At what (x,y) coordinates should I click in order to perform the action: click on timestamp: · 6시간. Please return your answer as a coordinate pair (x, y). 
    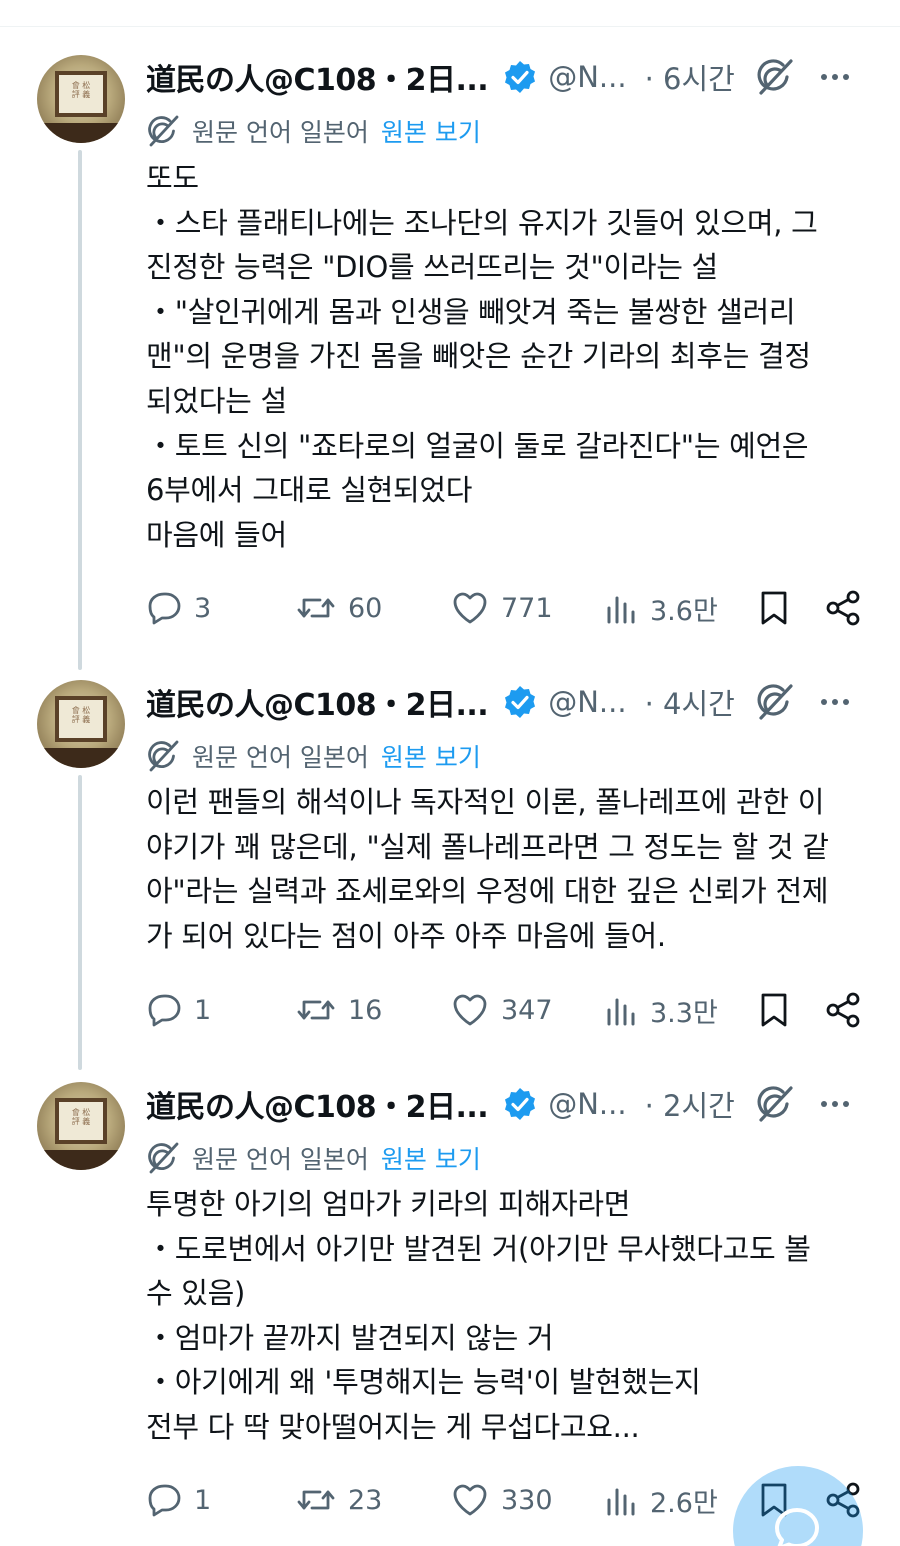
    Looking at the image, I should click on (690, 77).